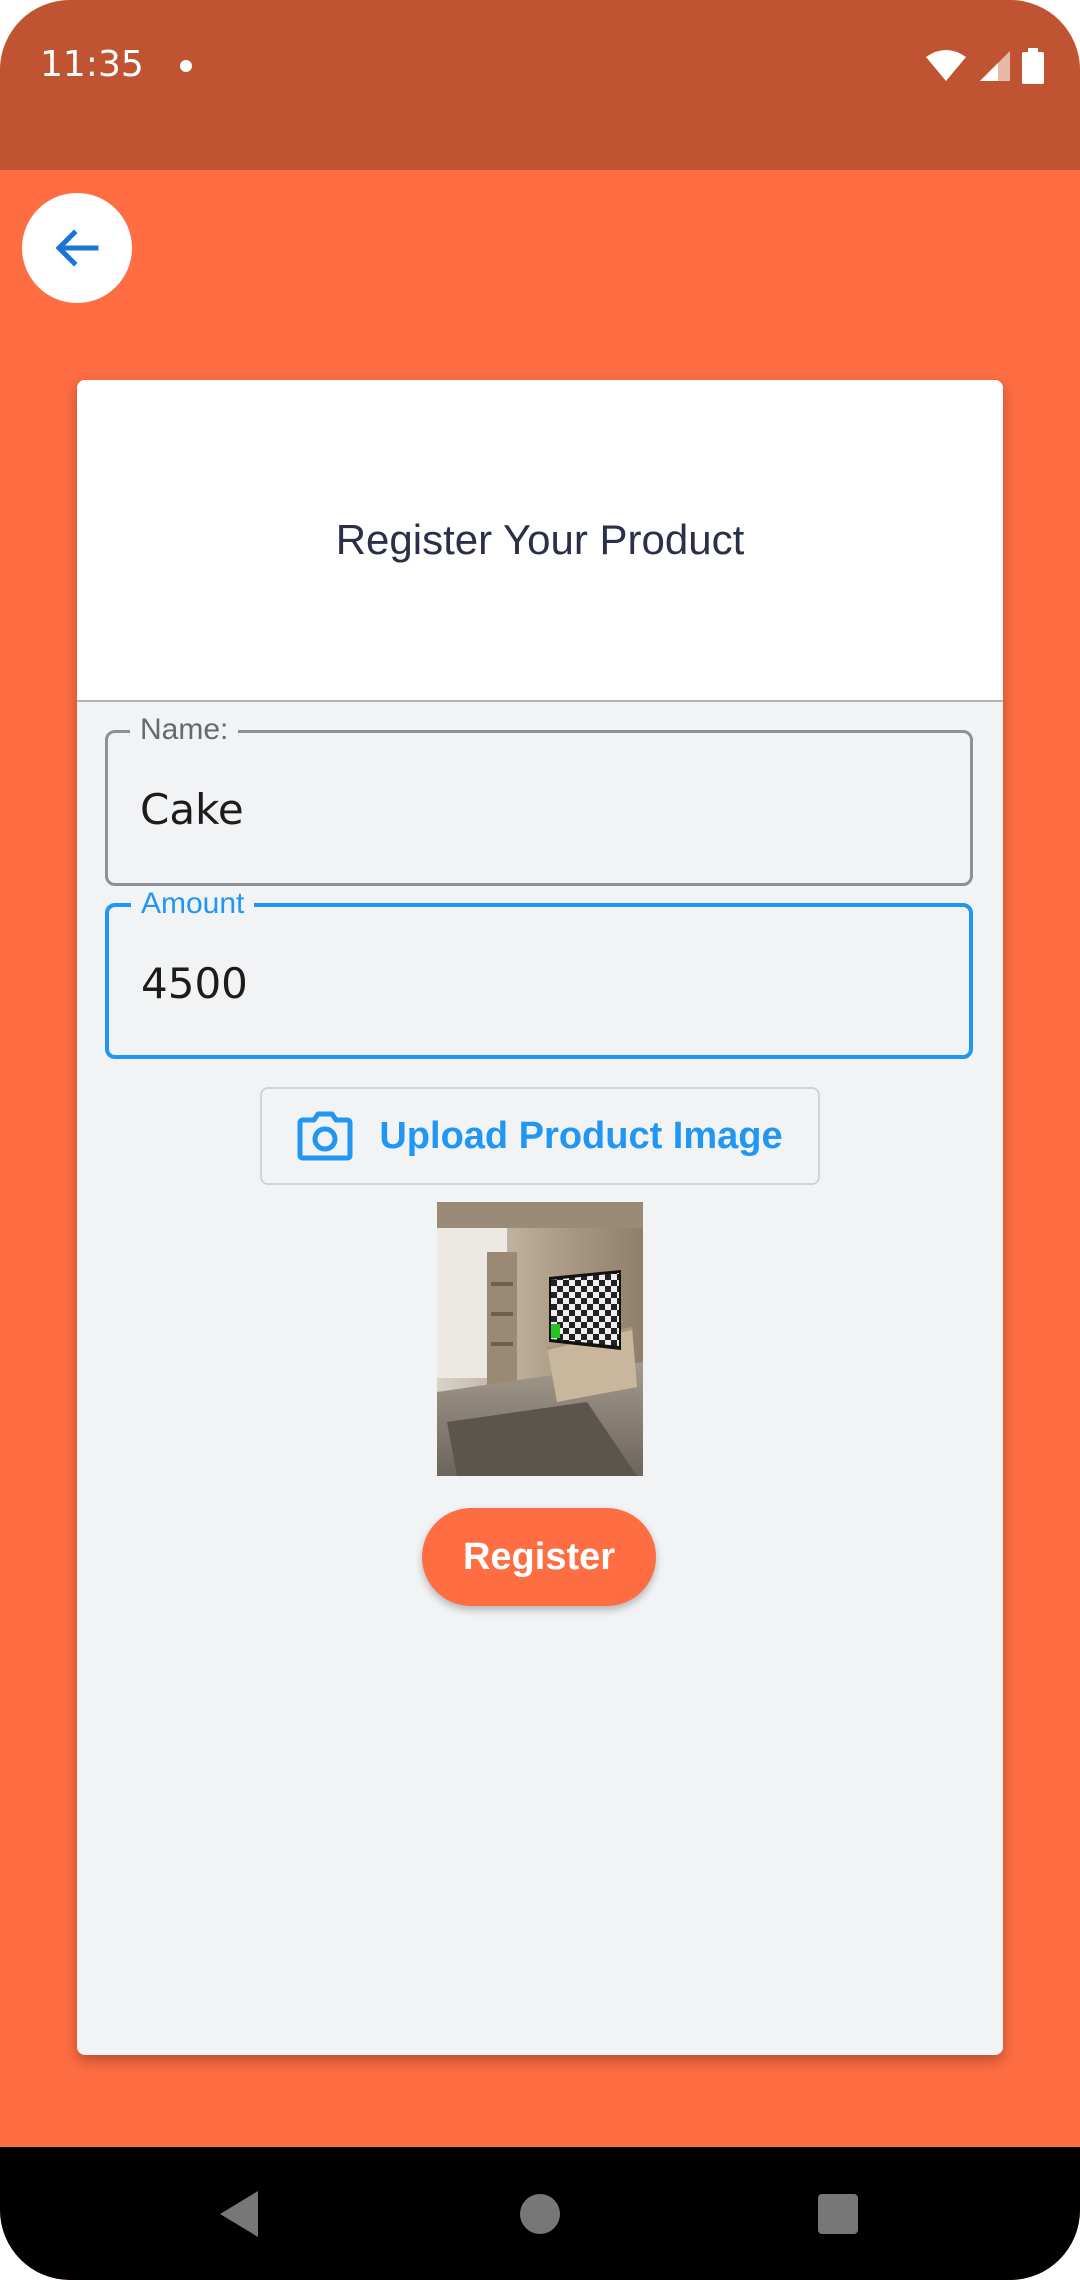  I want to click on upload-image-button: Upload Product Image, so click(540, 1136).